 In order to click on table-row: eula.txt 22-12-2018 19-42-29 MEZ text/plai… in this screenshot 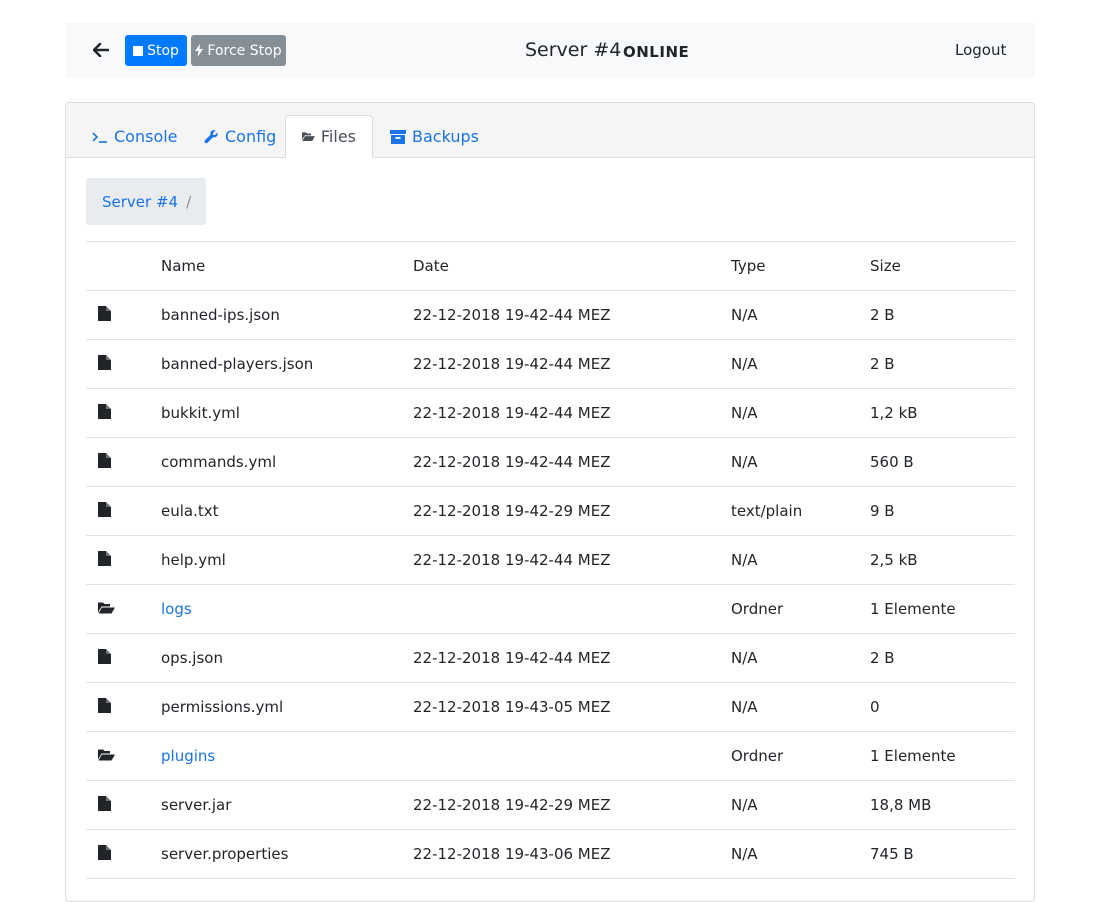, I will do `click(550, 511)`.